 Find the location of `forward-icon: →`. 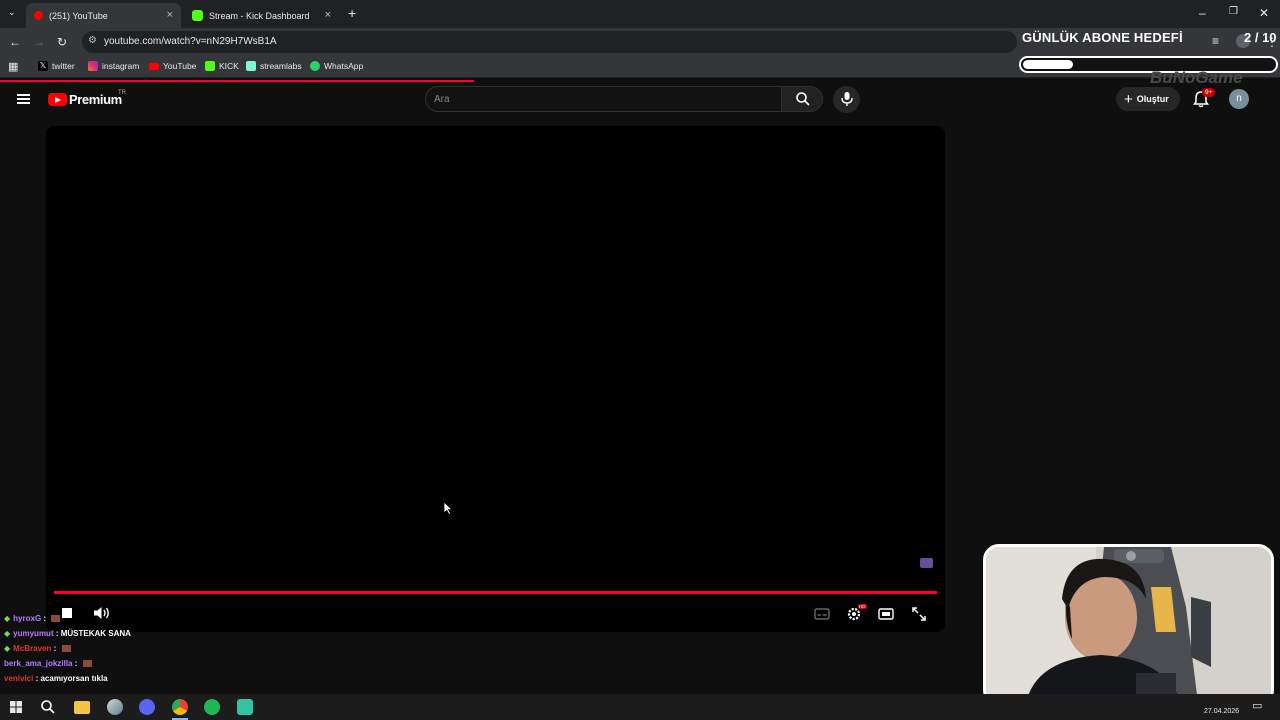

forward-icon: → is located at coordinates (39, 42).